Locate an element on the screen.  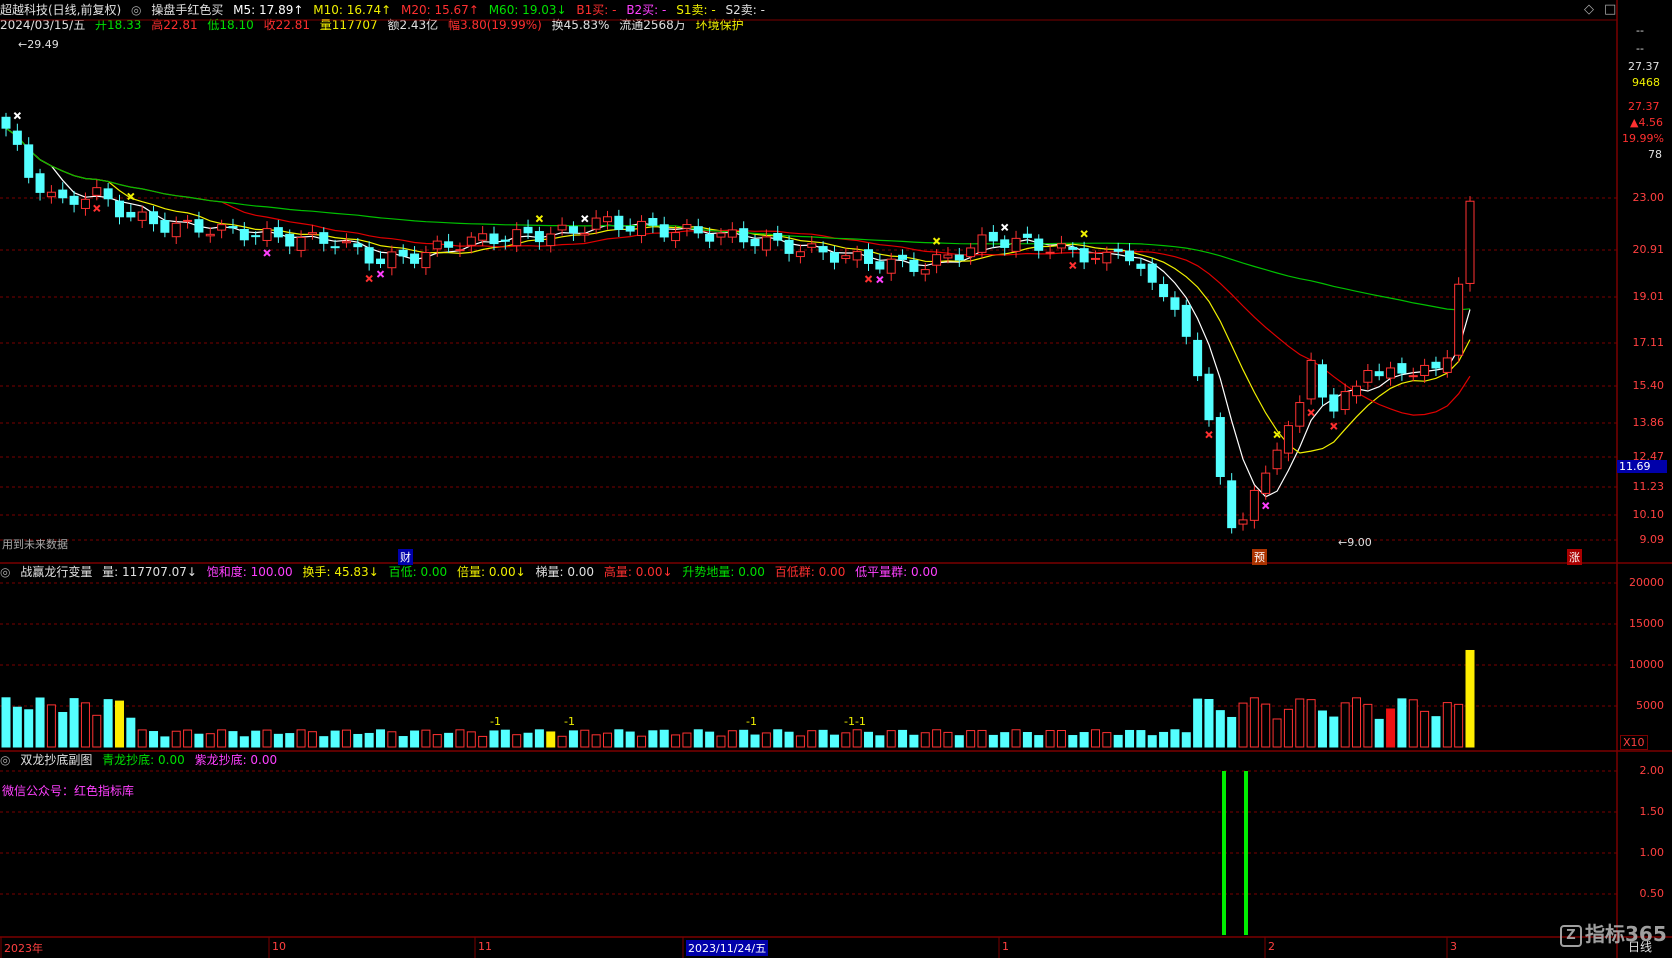
cyan-dragon-value: 青龙抄底: 0.00 is located at coordinates (143, 760).